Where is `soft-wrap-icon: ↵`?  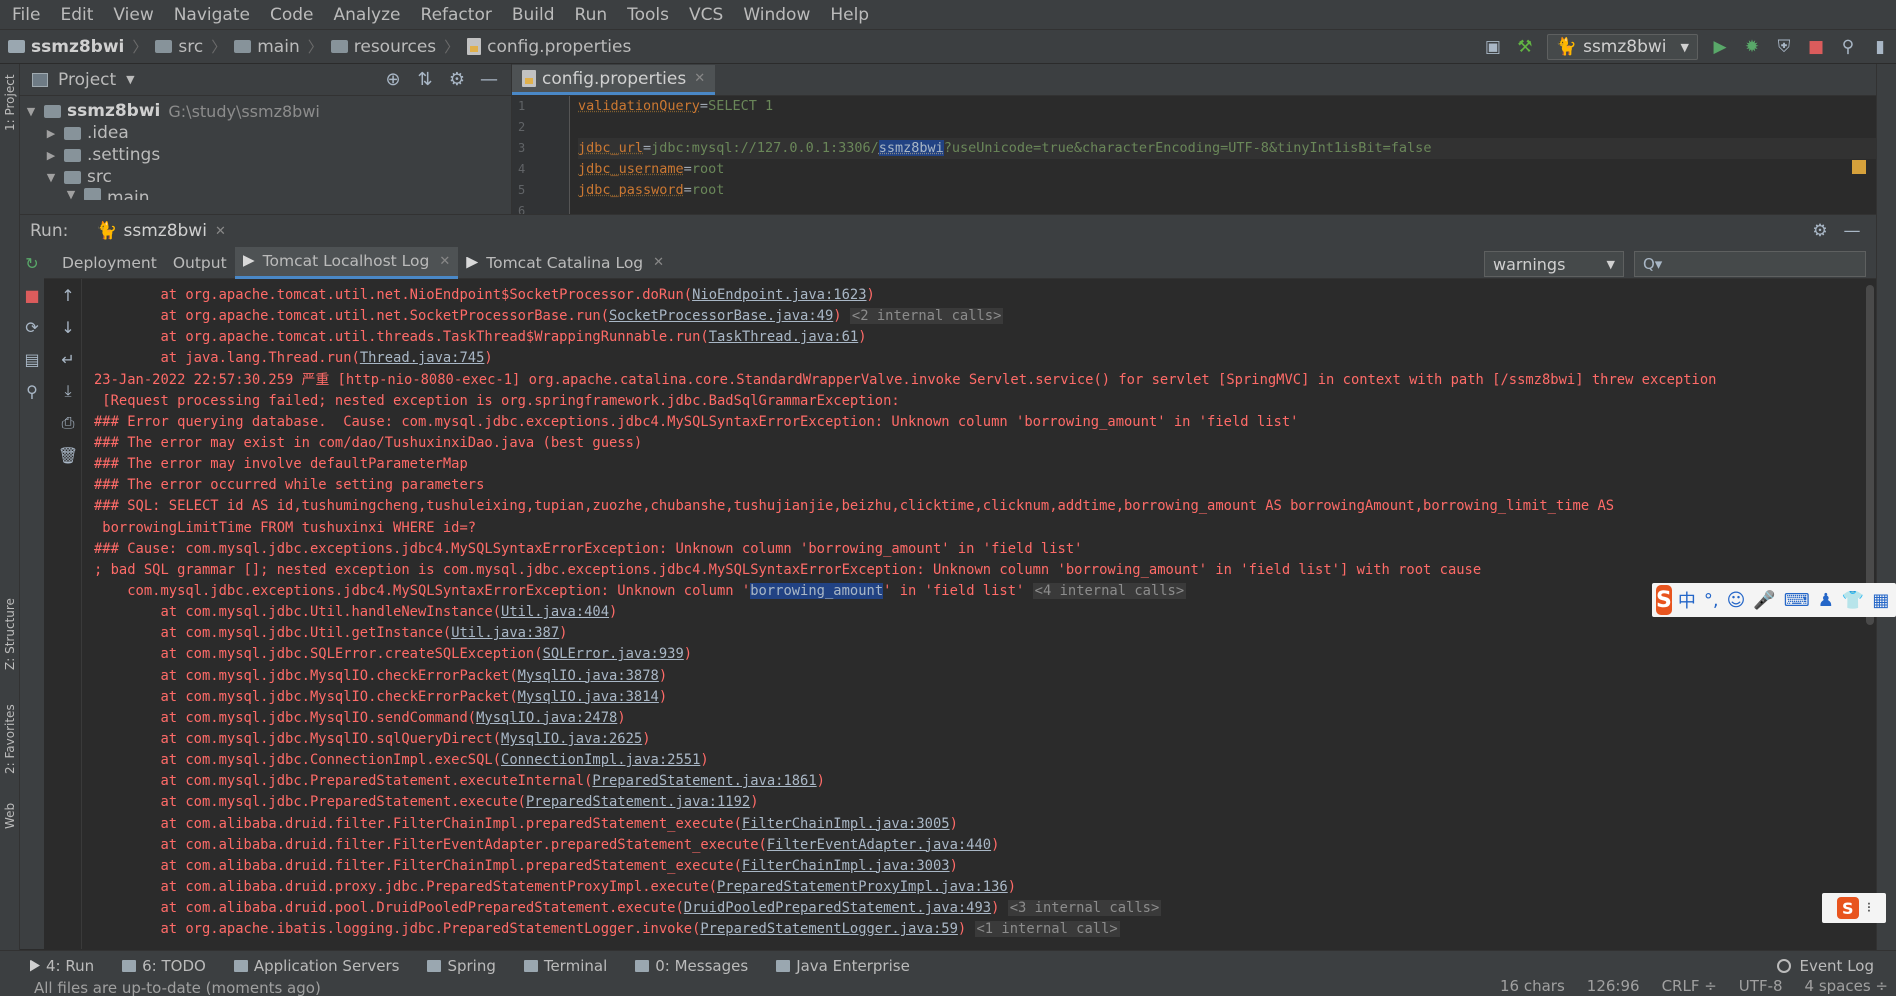 soft-wrap-icon: ↵ is located at coordinates (68, 359).